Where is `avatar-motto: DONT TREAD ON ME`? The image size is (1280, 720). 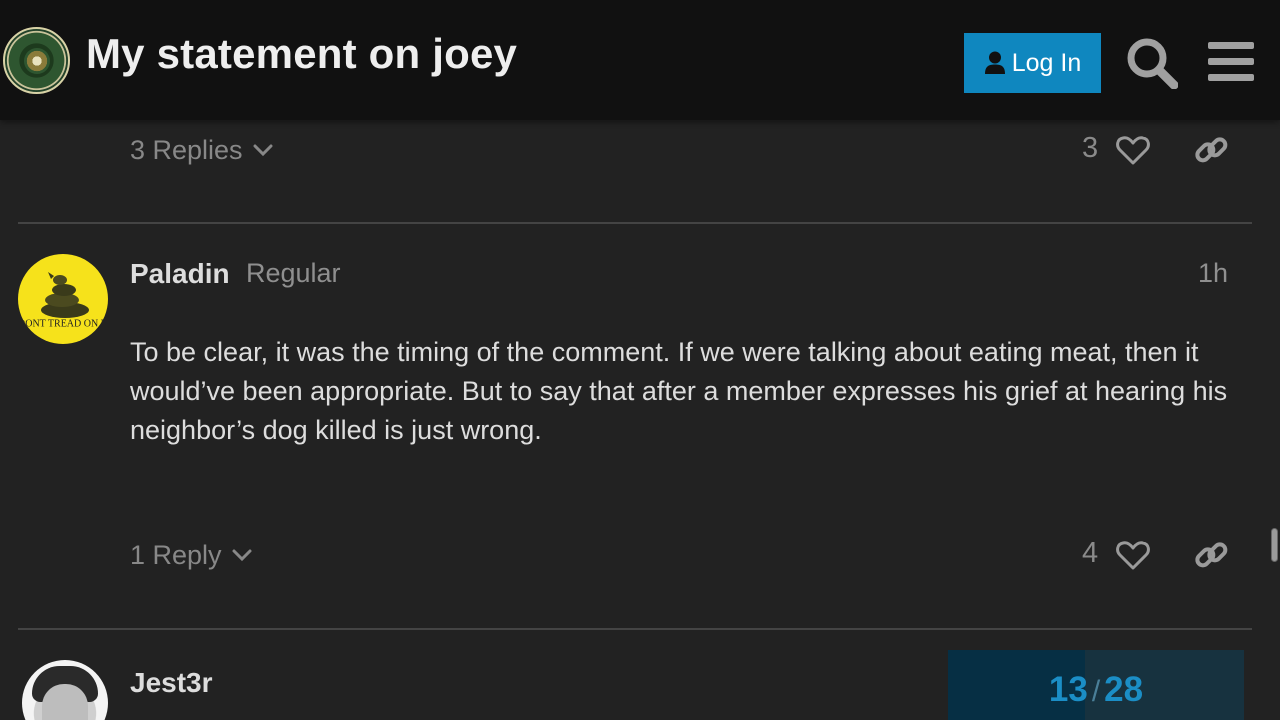
avatar-motto: DONT TREAD ON ME is located at coordinates (63, 324).